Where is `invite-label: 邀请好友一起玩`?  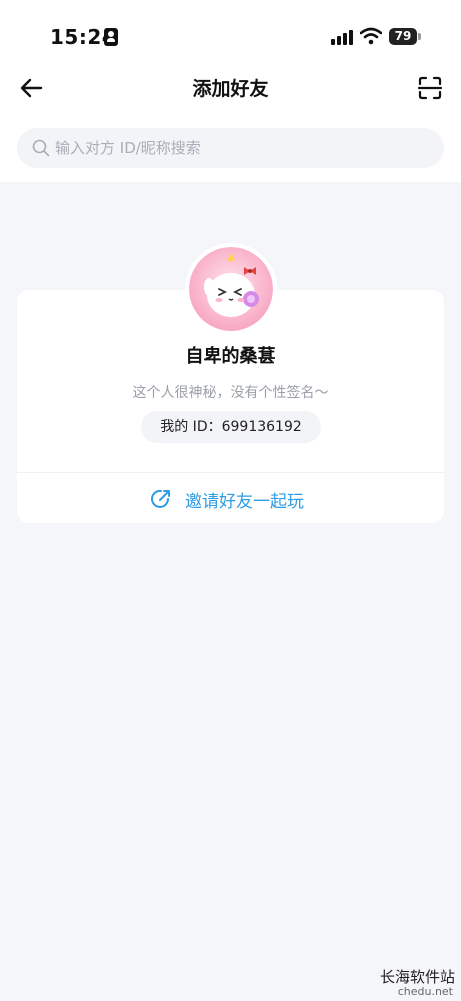 invite-label: 邀请好友一起玩 is located at coordinates (244, 502).